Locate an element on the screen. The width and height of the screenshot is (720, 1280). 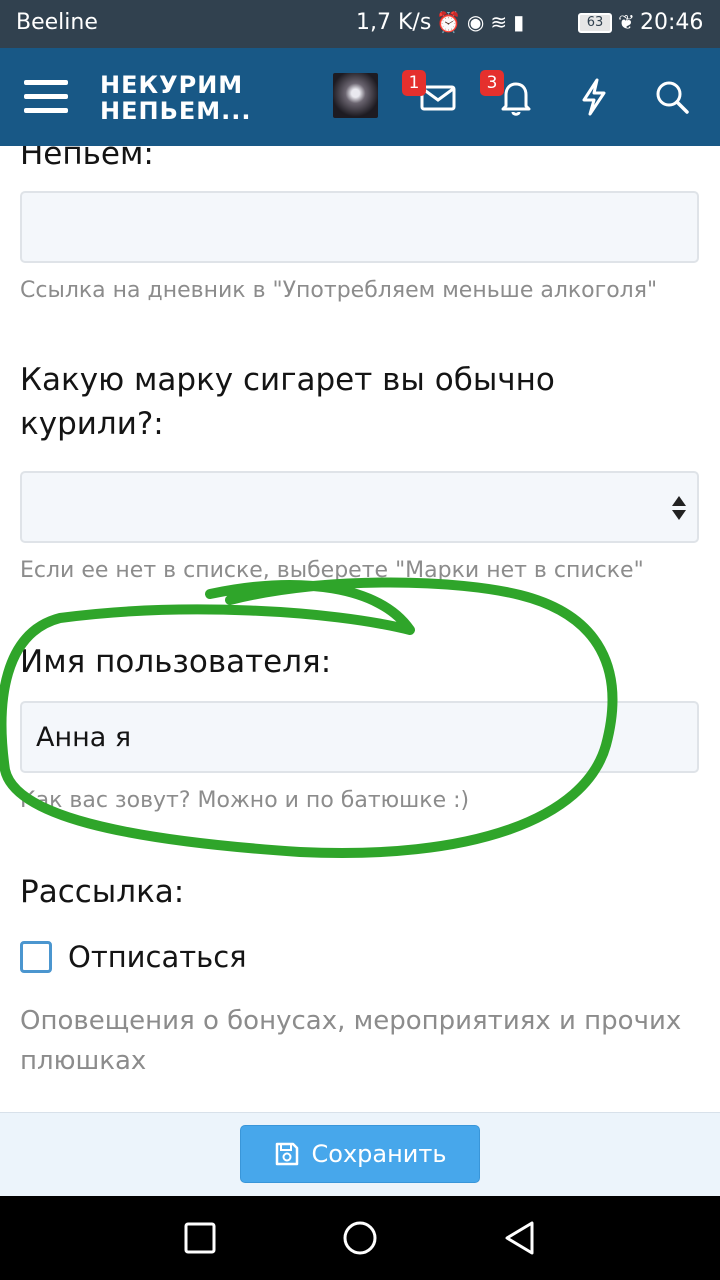
status-icons: ⏰◉≋▮ is located at coordinates (483, 22).